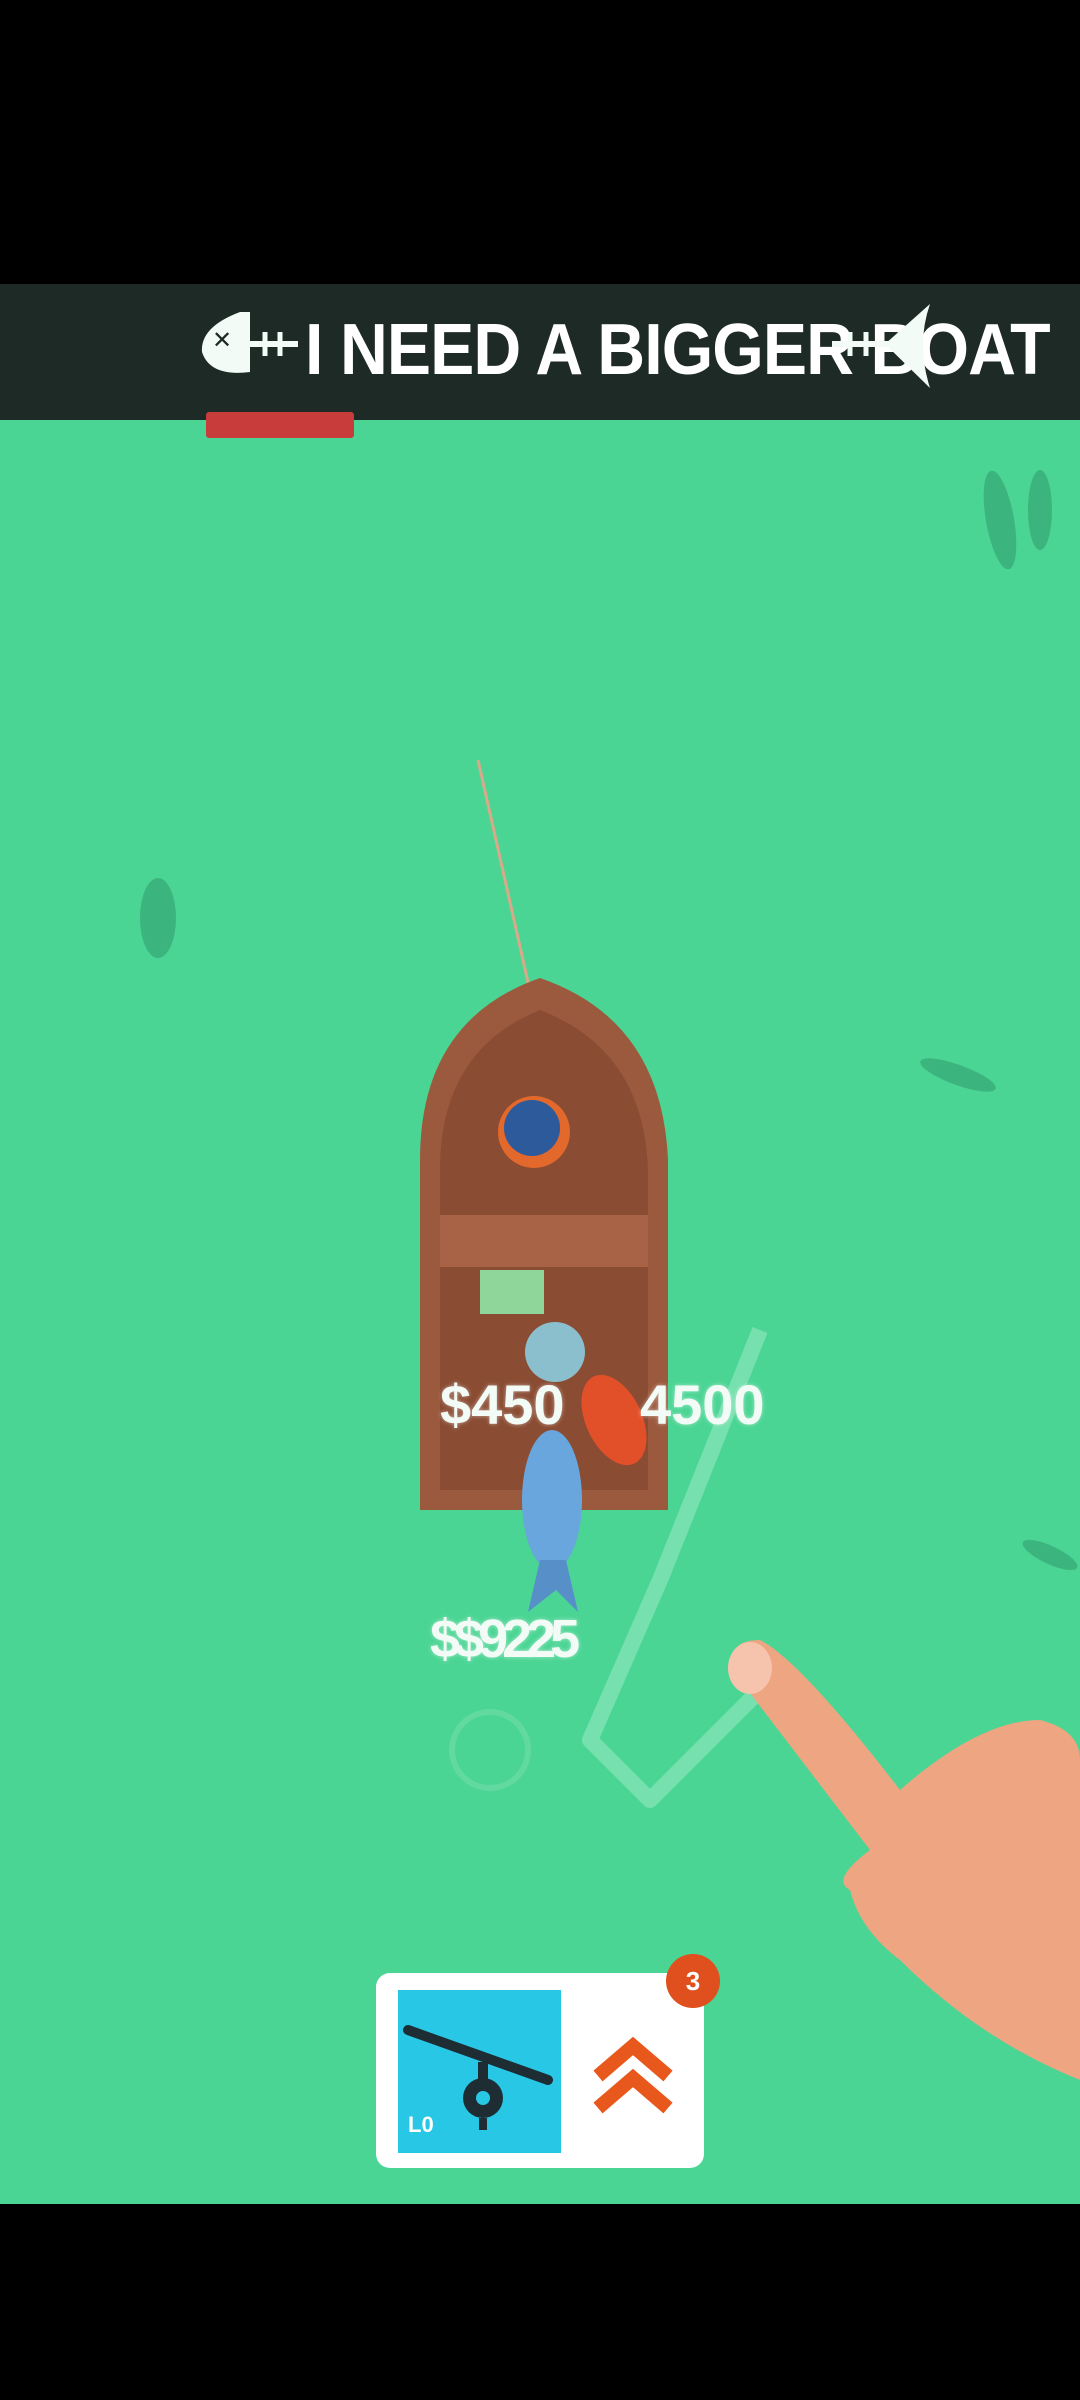  I want to click on fisherman-hat, so click(532, 1128).